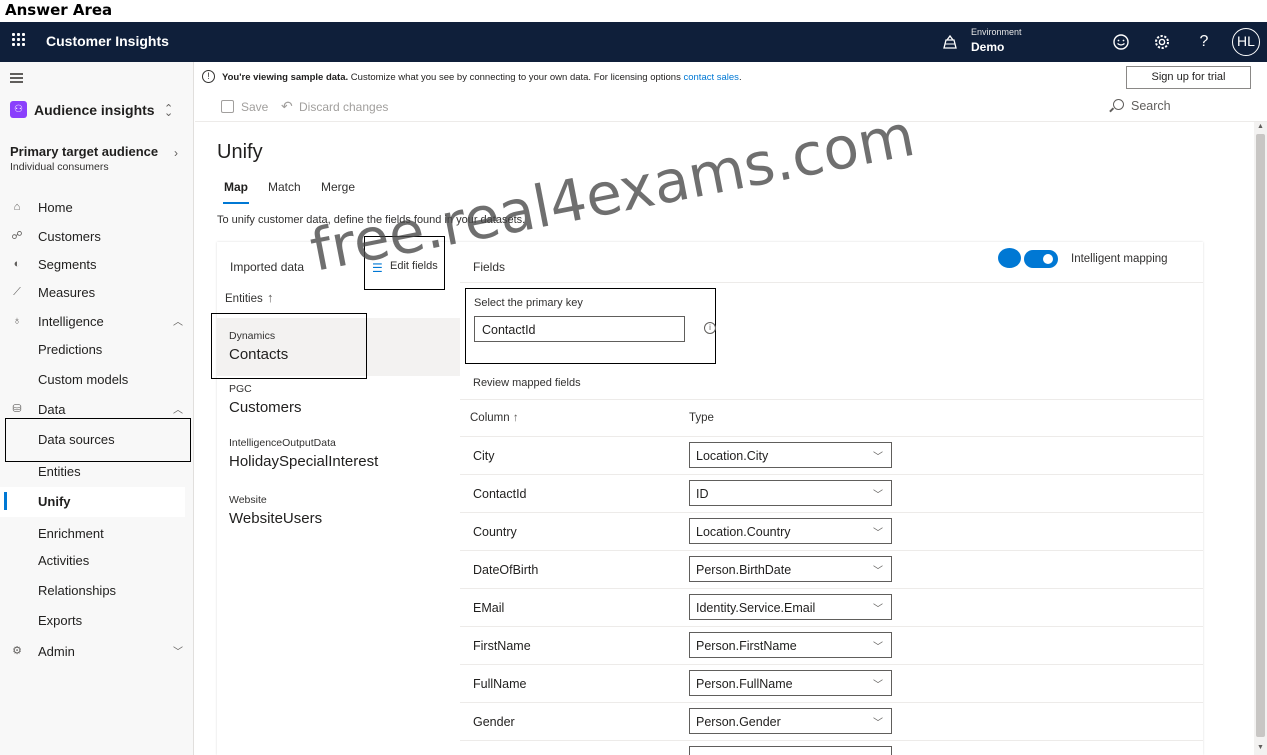 The image size is (1267, 755). I want to click on fields-title: Fields, so click(489, 267).